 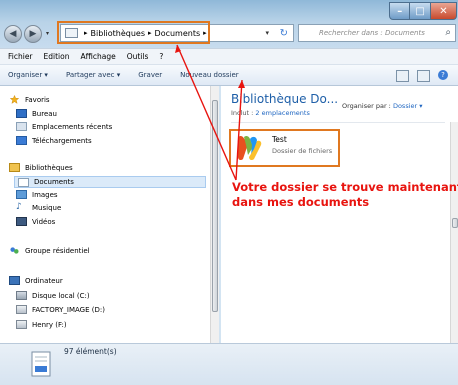 I want to click on nav-desktop: Bureau, so click(x=36, y=113).